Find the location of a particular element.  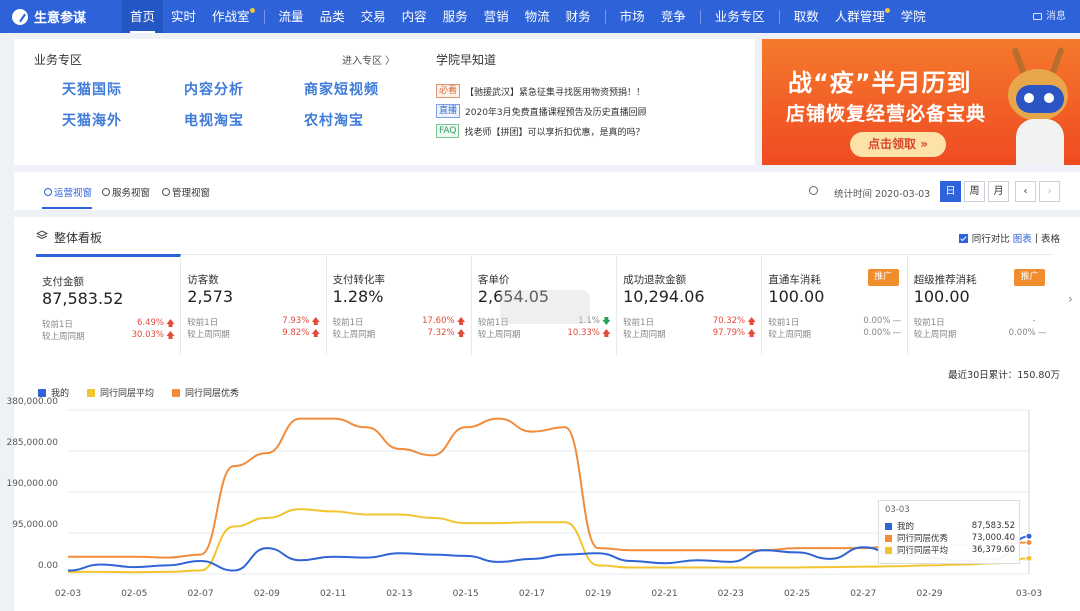

tooltip-series: 我的 is located at coordinates (906, 527).